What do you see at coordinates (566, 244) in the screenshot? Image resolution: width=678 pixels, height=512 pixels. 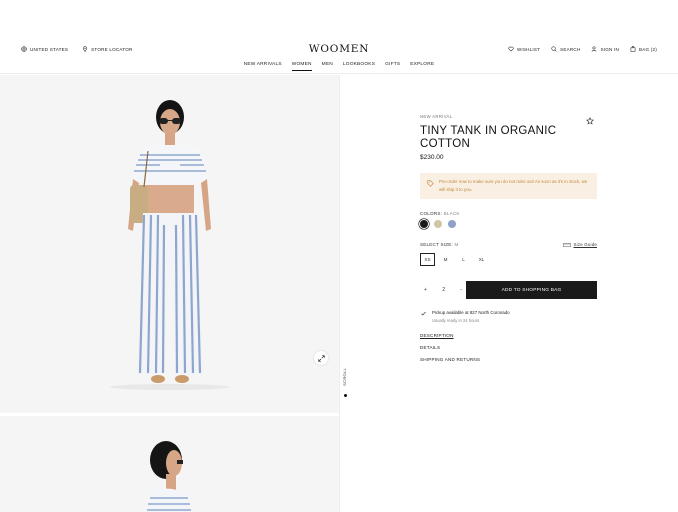 I see `ruler-icon` at bounding box center [566, 244].